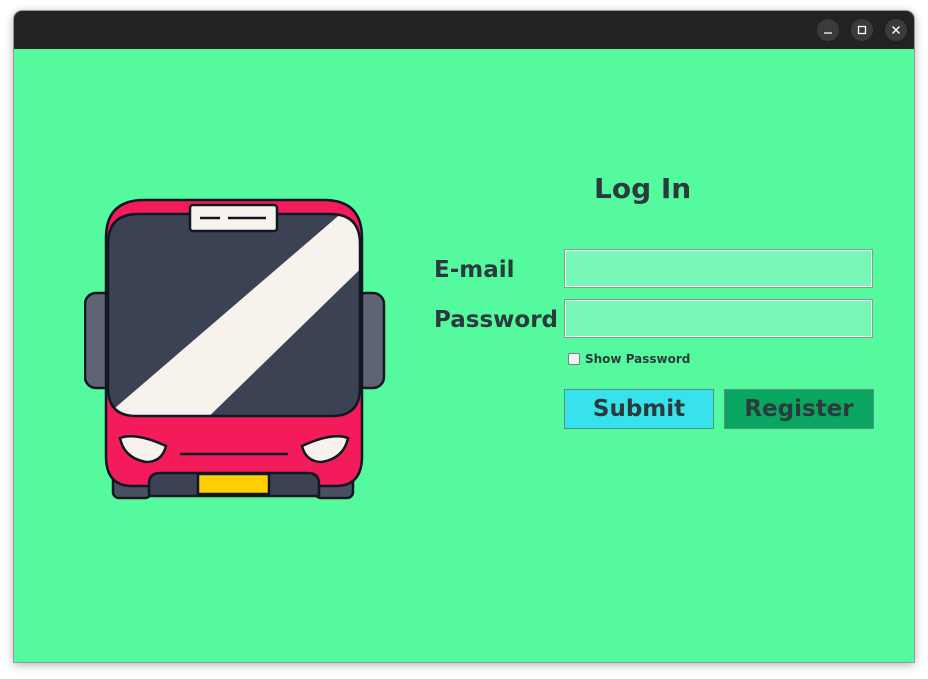 Image resolution: width=928 pixels, height=679 pixels. Describe the element at coordinates (643, 188) in the screenshot. I see `login-title: Log In` at that location.